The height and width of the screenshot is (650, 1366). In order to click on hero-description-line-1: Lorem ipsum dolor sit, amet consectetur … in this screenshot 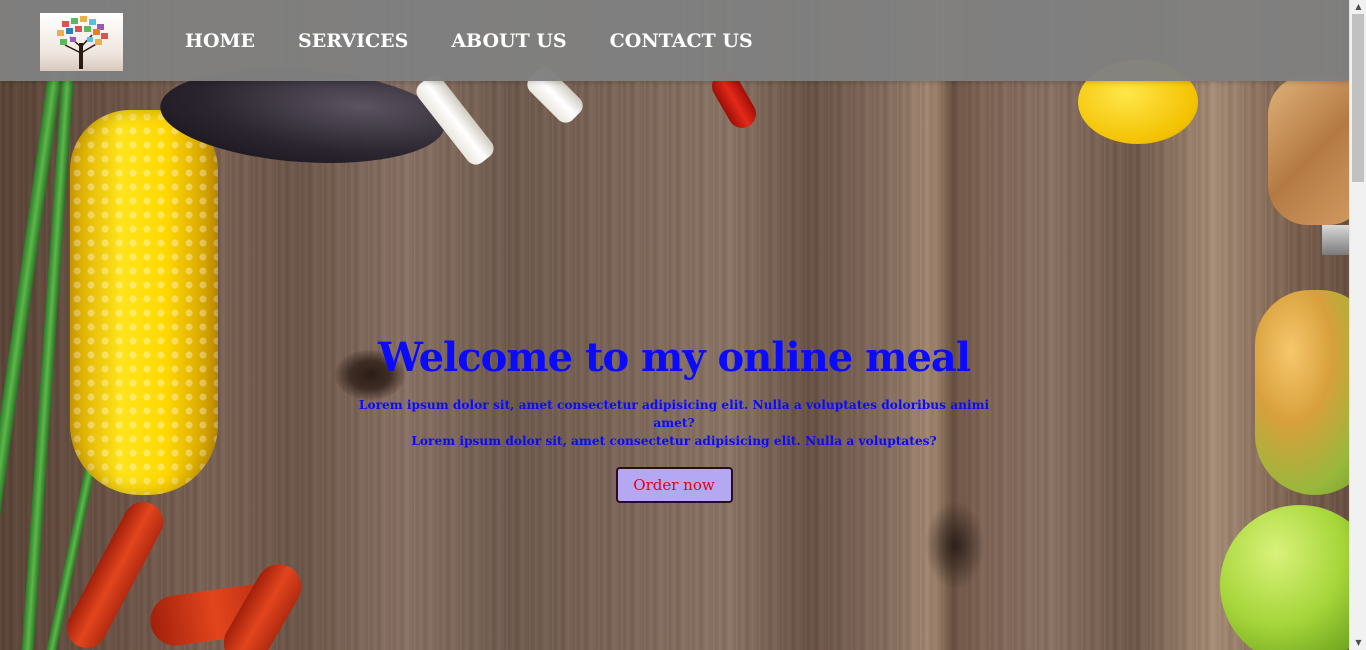, I will do `click(674, 414)`.